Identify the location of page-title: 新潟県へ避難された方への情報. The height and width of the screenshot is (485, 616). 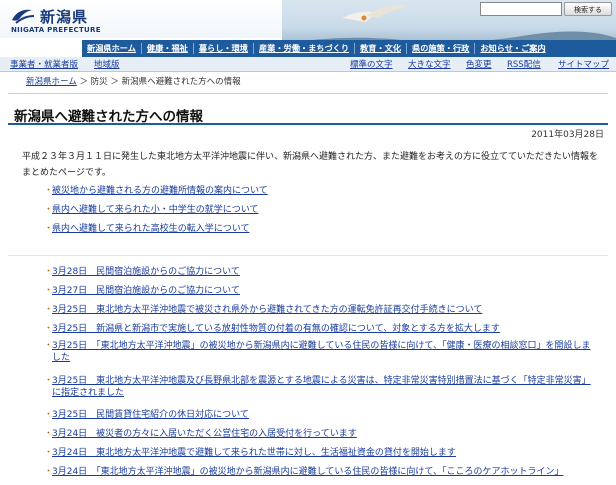
(108, 117).